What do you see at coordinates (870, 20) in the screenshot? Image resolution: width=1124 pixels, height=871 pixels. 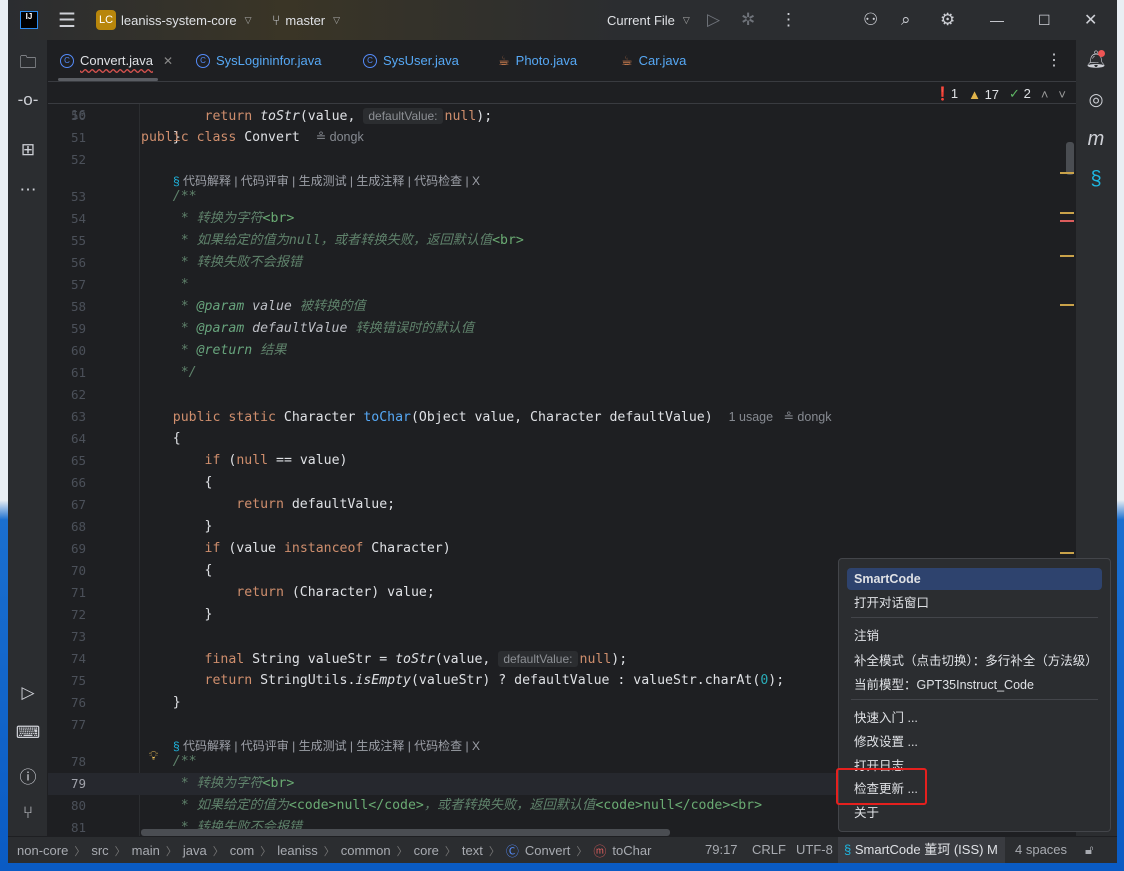 I see `add-user-icon: ⚇` at bounding box center [870, 20].